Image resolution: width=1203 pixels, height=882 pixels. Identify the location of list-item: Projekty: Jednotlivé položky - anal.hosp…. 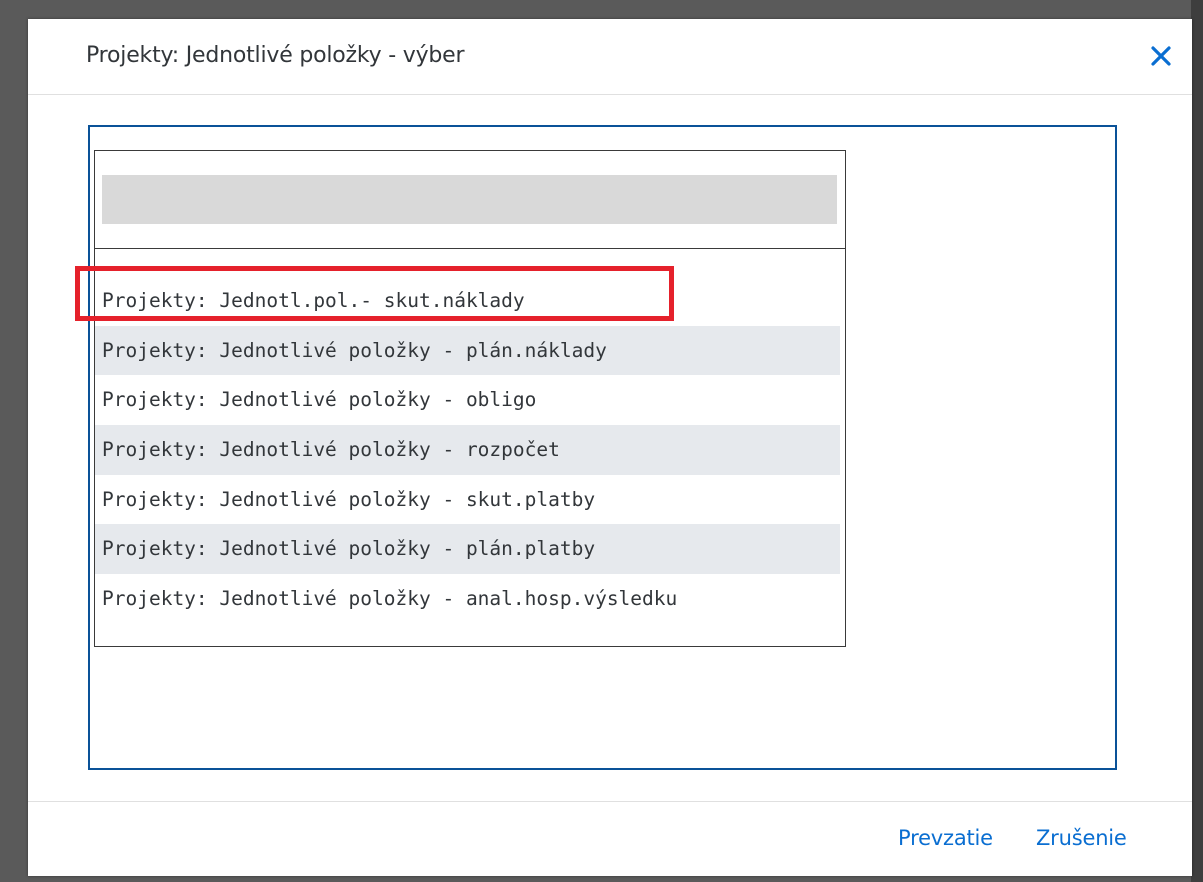
(467, 599).